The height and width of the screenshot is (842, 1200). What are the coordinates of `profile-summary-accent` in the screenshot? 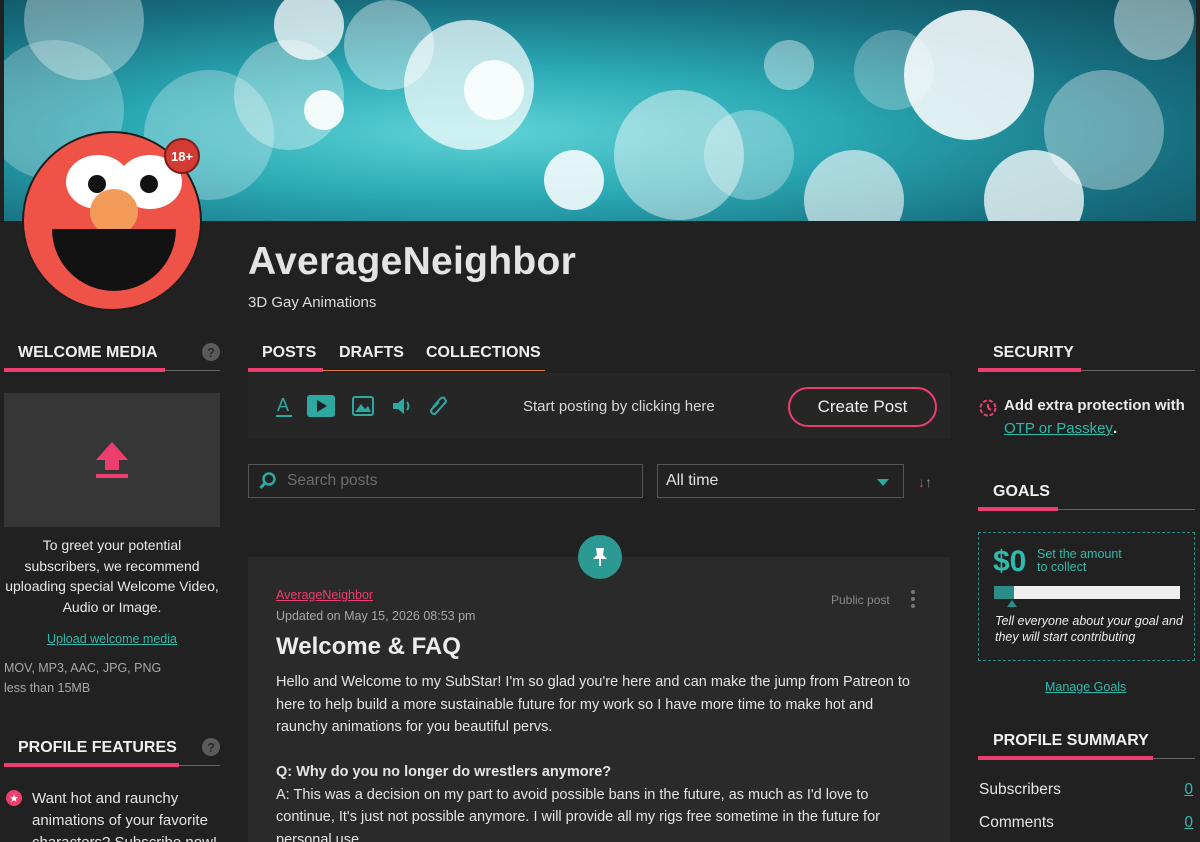 It's located at (1065, 758).